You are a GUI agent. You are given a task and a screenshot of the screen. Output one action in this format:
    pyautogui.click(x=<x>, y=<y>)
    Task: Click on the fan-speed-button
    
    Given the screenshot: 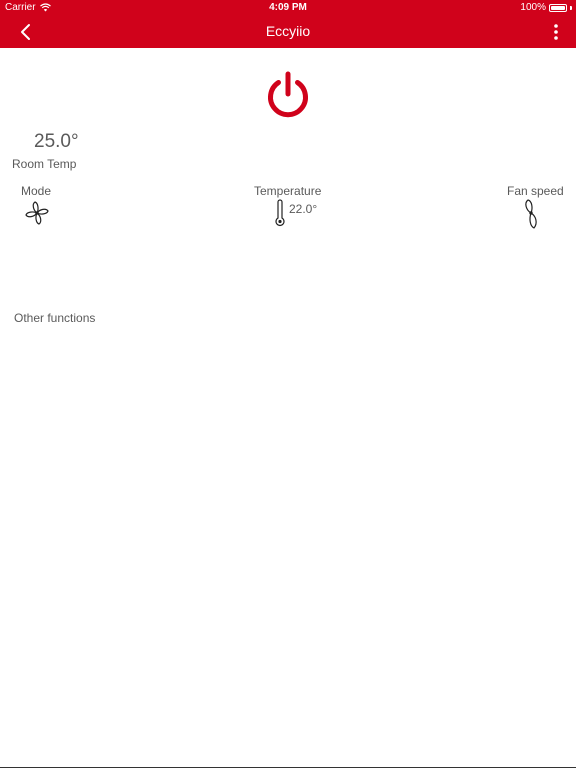 What is the action you would take?
    pyautogui.click(x=531, y=214)
    